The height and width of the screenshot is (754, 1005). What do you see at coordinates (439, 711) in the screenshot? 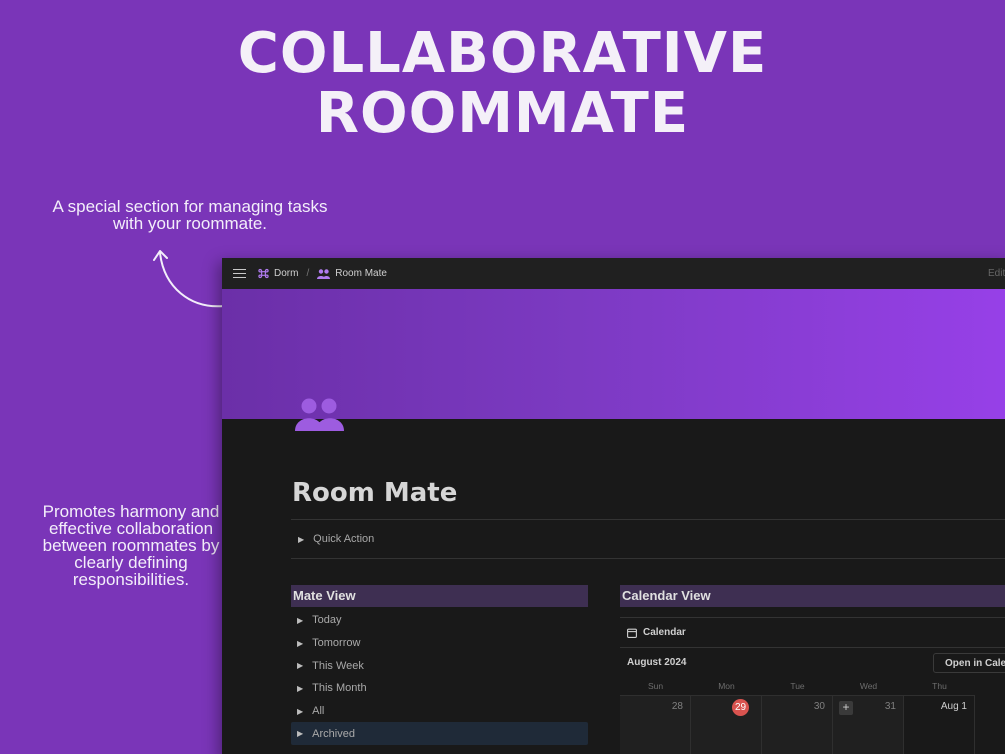
I see `mate-item-all: ▶ All` at bounding box center [439, 711].